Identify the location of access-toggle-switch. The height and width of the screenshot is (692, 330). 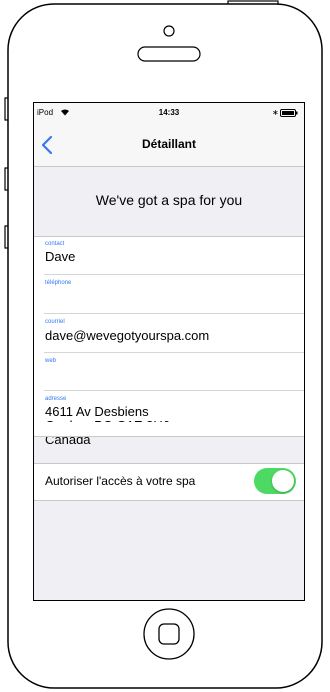
(275, 481).